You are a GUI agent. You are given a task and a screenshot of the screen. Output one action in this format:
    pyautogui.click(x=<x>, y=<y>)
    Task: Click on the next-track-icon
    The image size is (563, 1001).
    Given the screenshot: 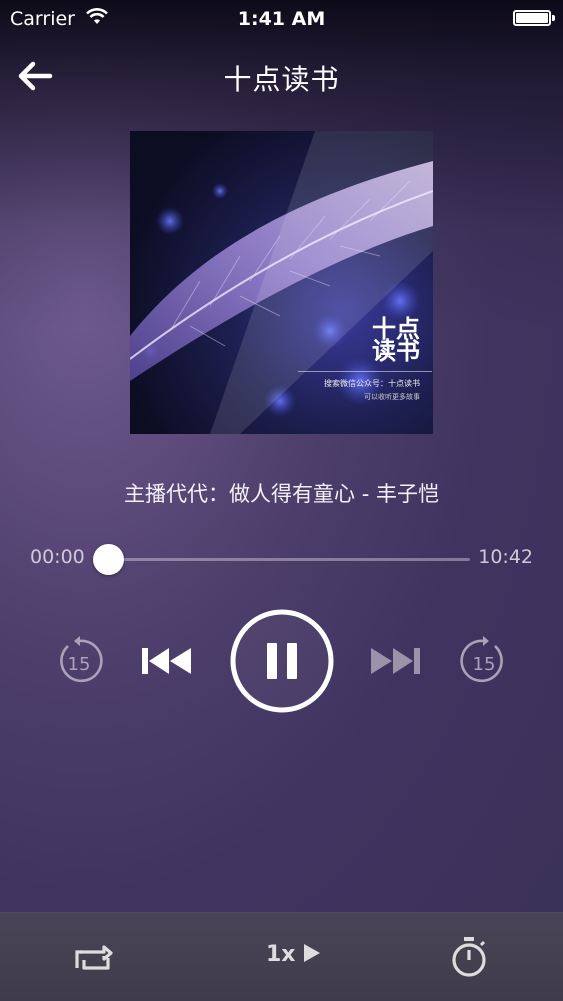 What is the action you would take?
    pyautogui.click(x=395, y=661)
    